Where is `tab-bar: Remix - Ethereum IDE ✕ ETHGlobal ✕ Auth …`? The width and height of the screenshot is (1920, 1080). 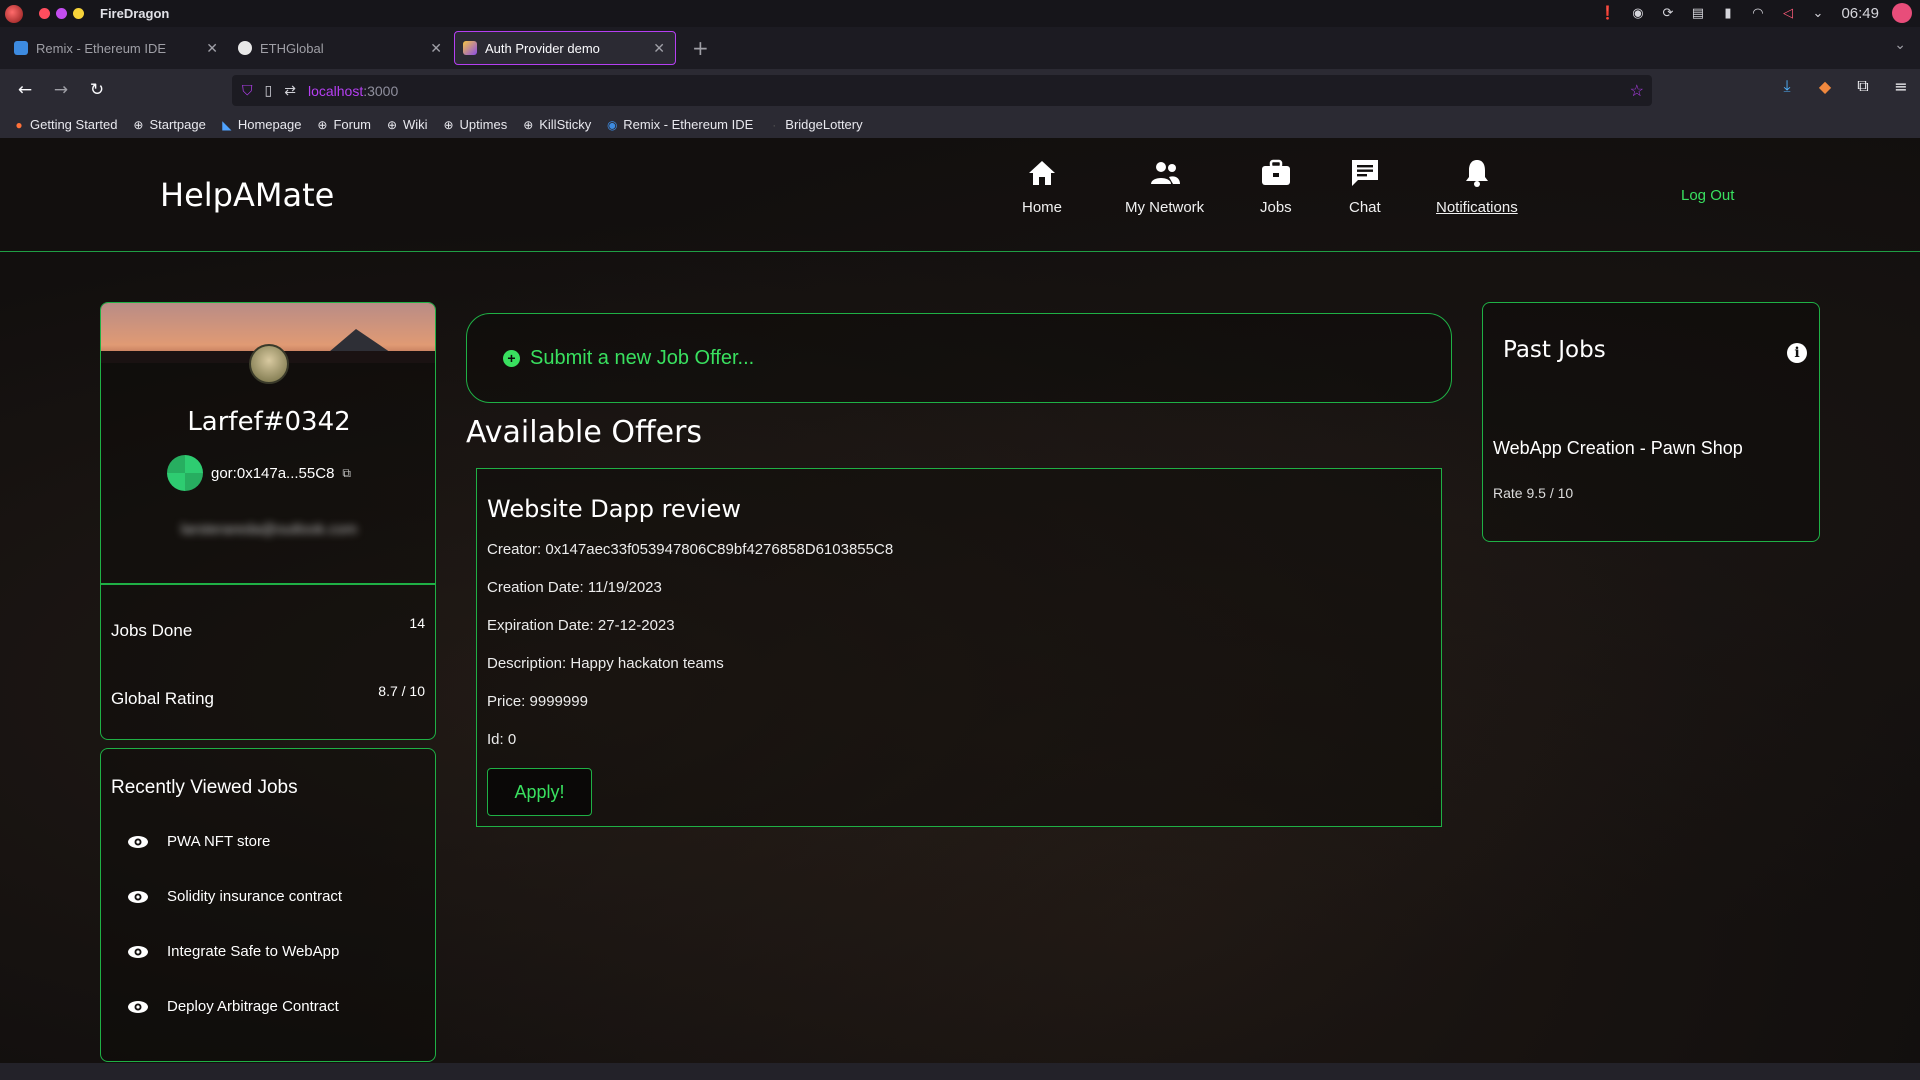
tab-bar: Remix - Ethereum IDE ✕ ETHGlobal ✕ Auth … is located at coordinates (960, 48).